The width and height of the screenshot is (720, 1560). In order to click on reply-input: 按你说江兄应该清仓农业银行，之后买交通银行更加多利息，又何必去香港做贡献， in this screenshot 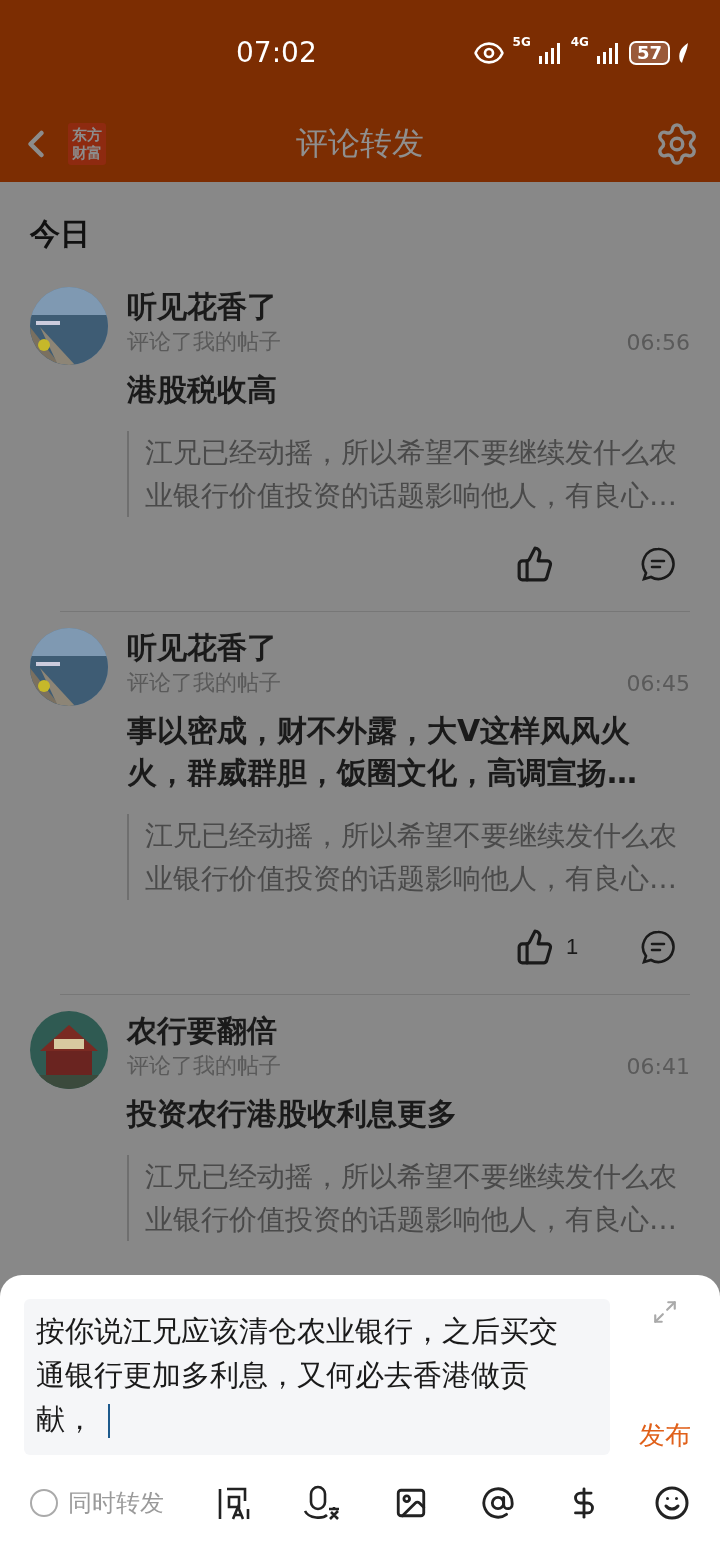, I will do `click(317, 1377)`.